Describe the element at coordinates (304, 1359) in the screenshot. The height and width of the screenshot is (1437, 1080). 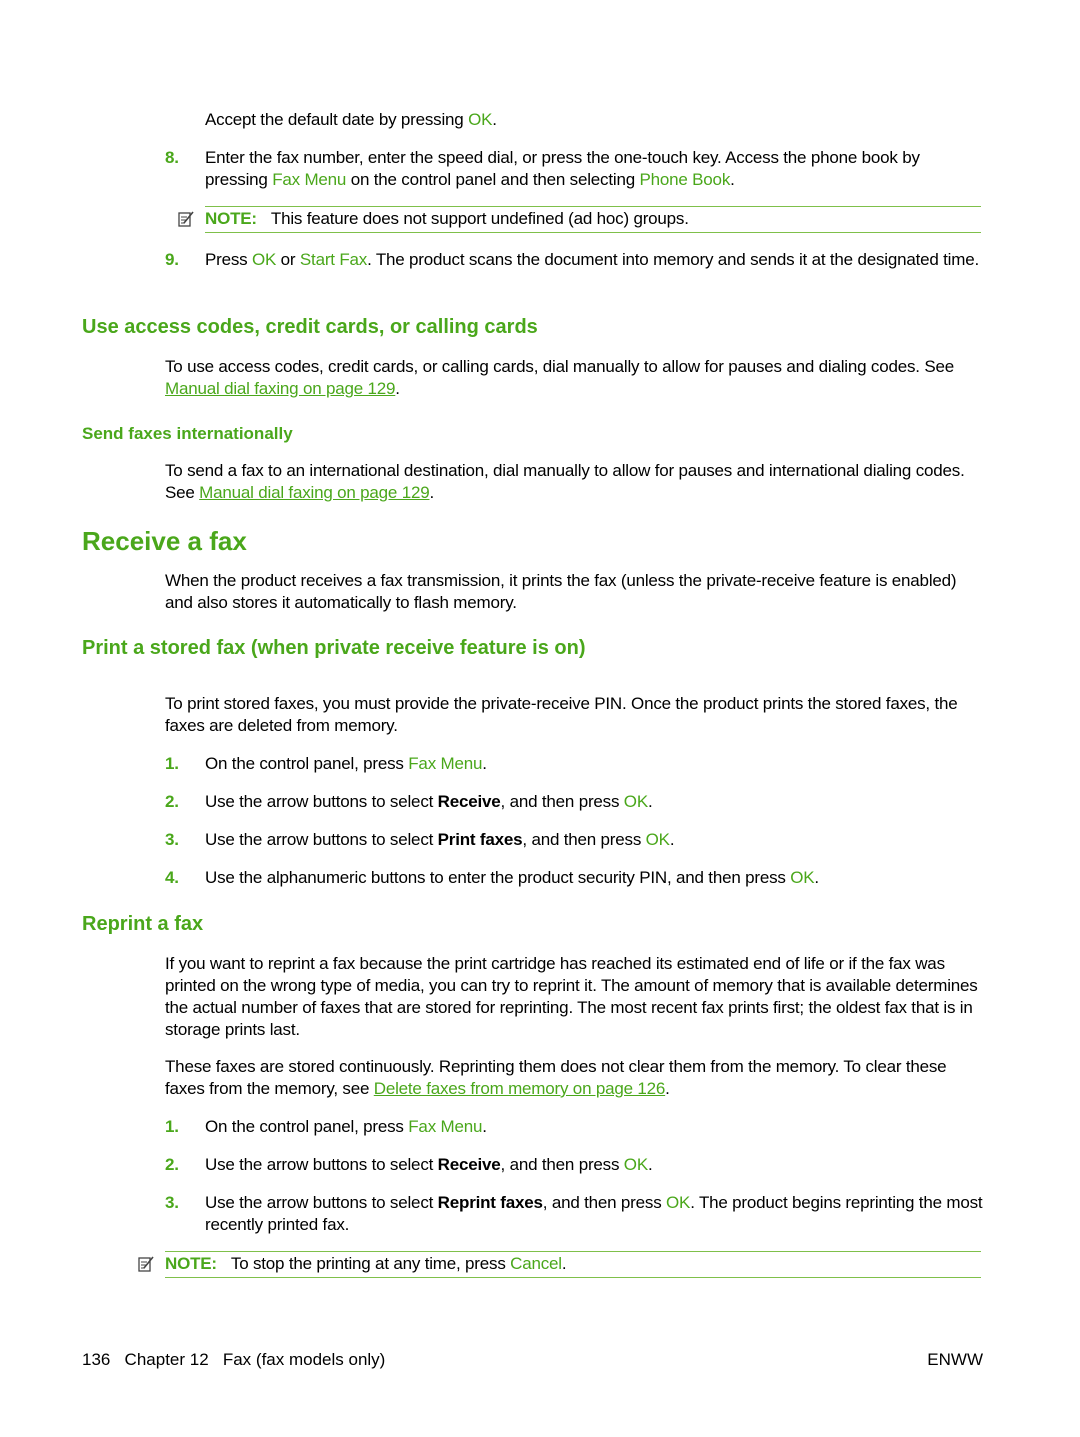
I see `chapter-title: Fax (fax models only)` at that location.